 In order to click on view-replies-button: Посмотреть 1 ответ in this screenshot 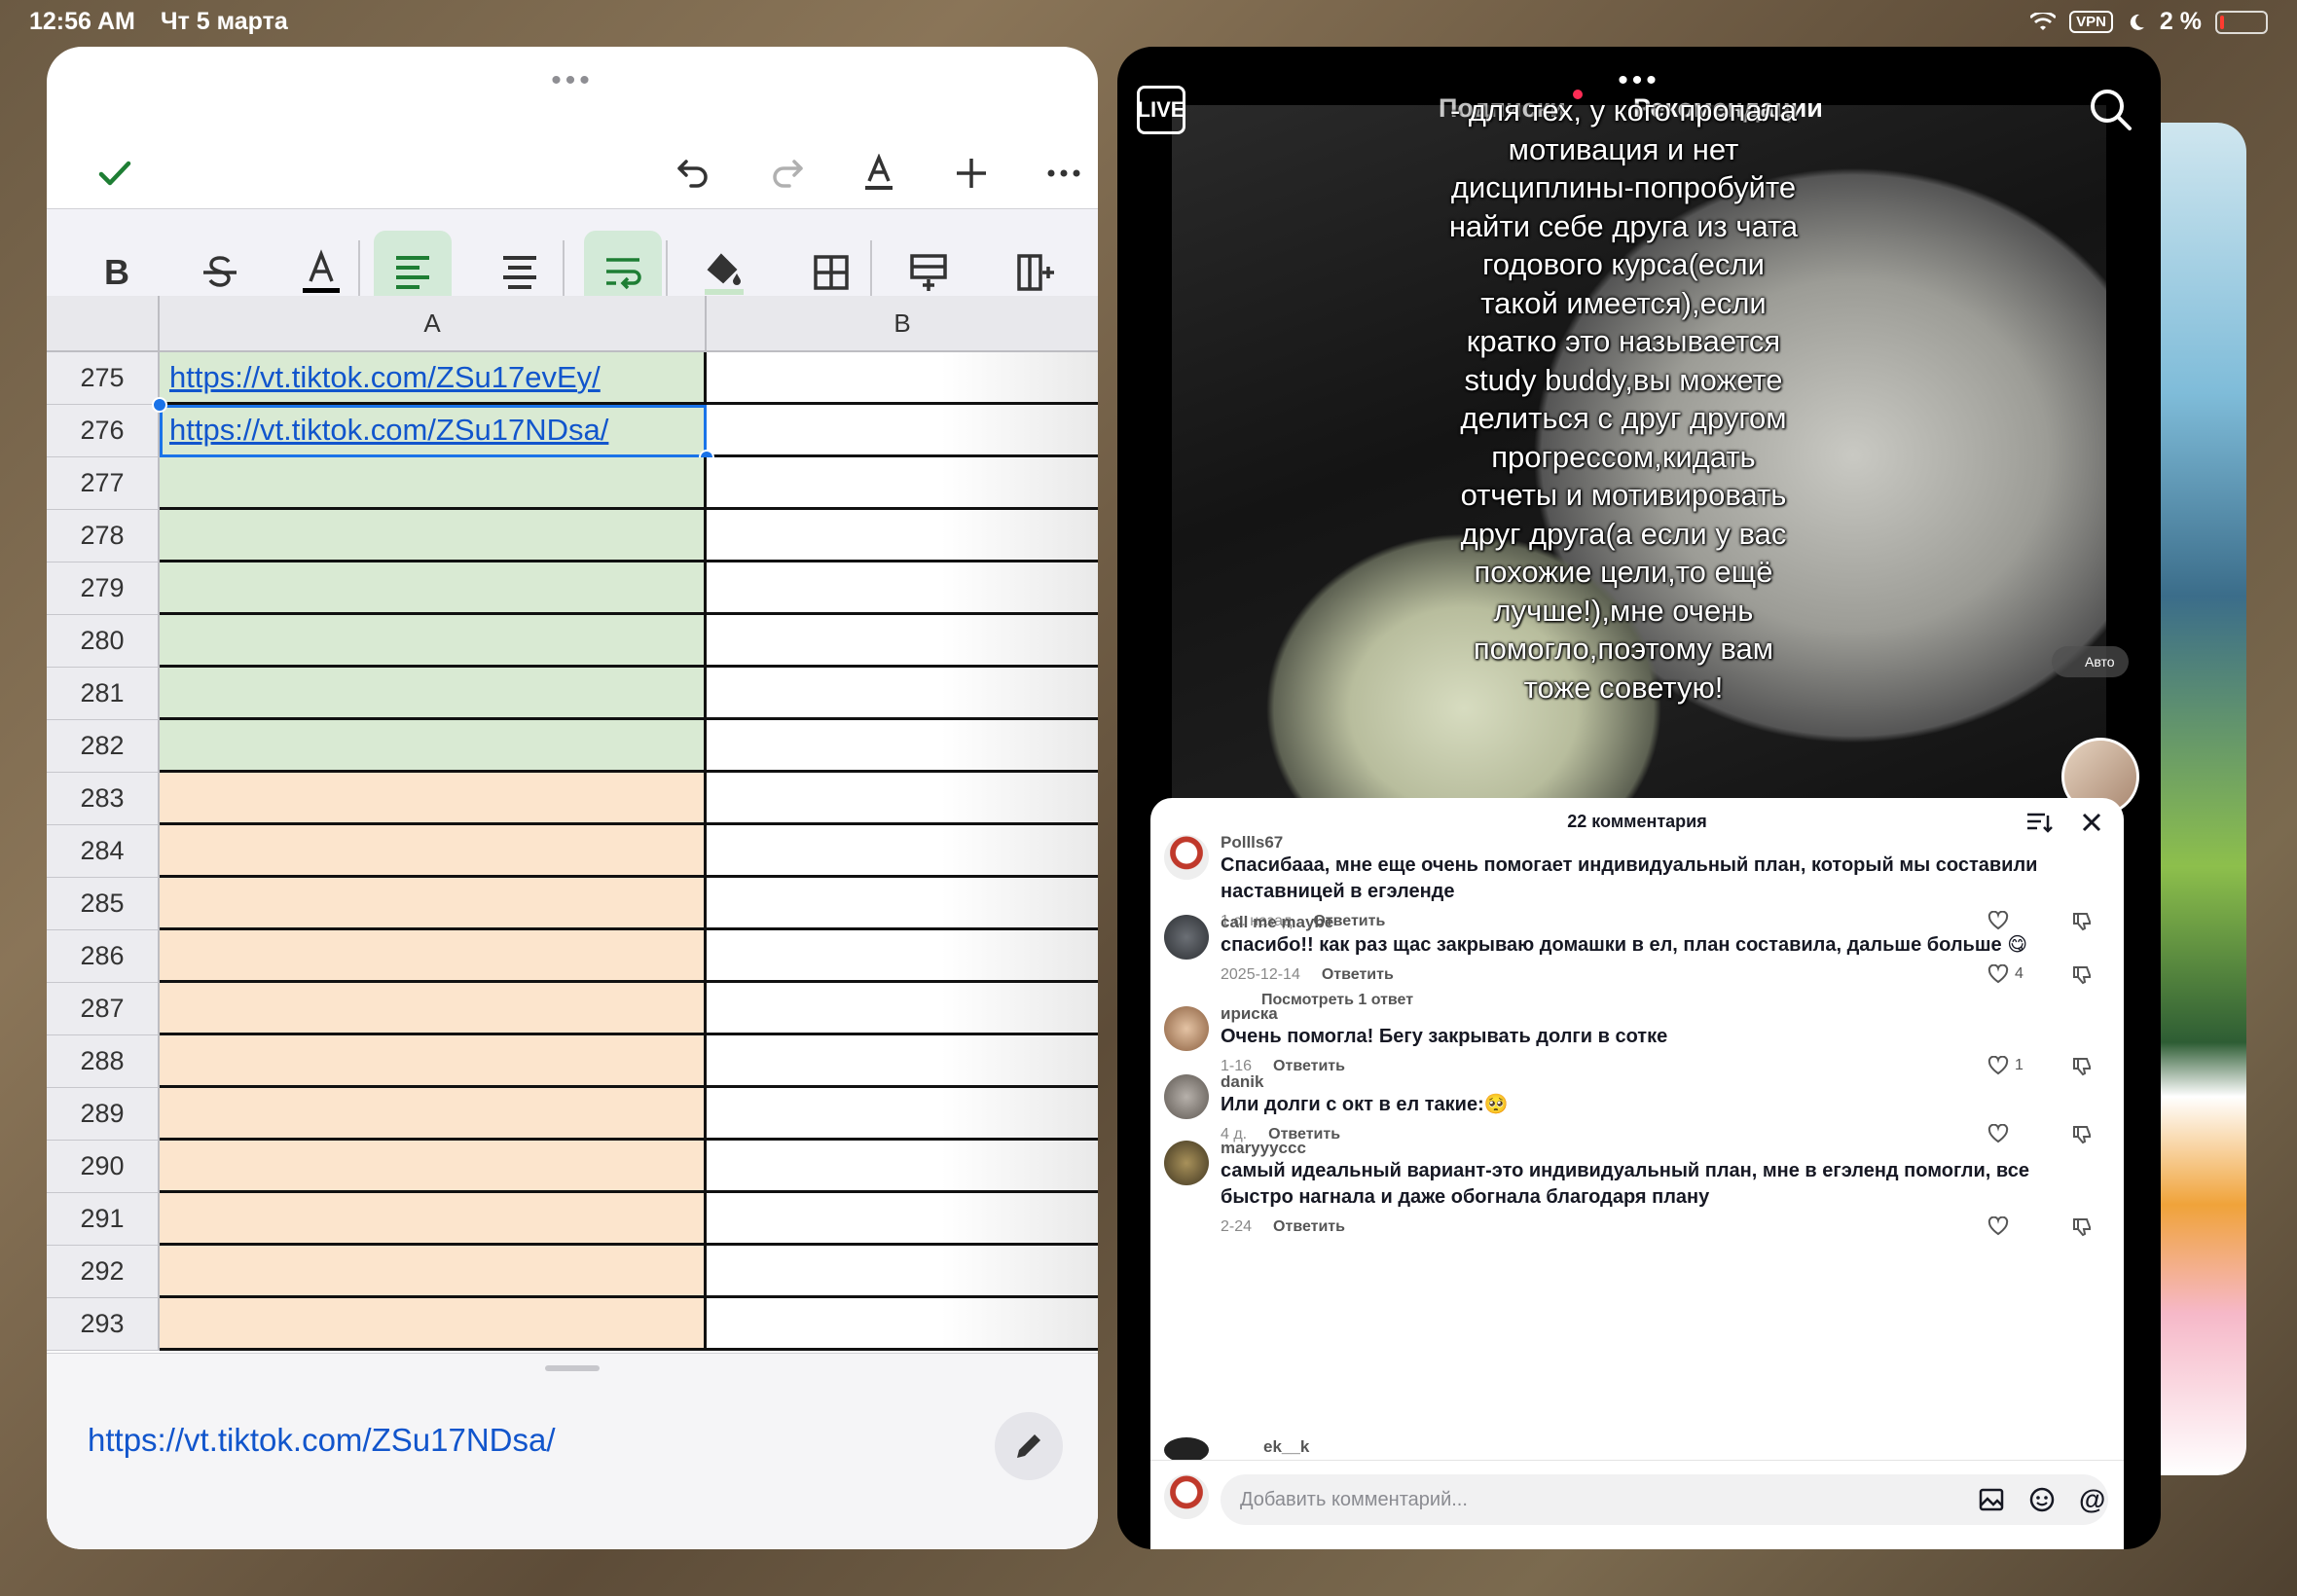, I will do `click(1337, 1001)`.